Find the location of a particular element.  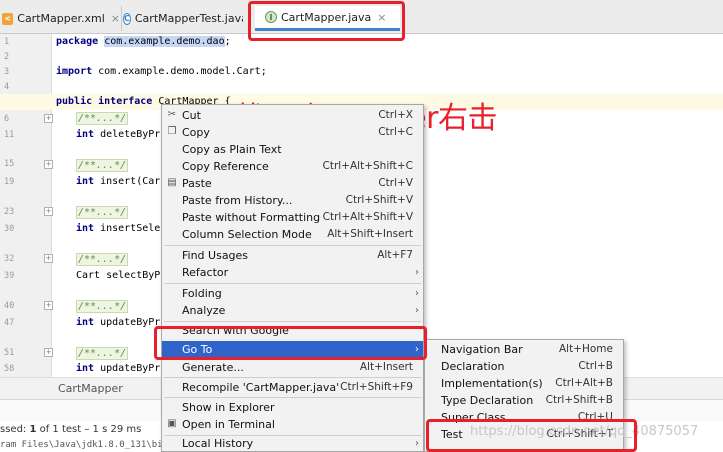

tab-cartmapper-xml: < CartMapper.xml × is located at coordinates (61, 18).